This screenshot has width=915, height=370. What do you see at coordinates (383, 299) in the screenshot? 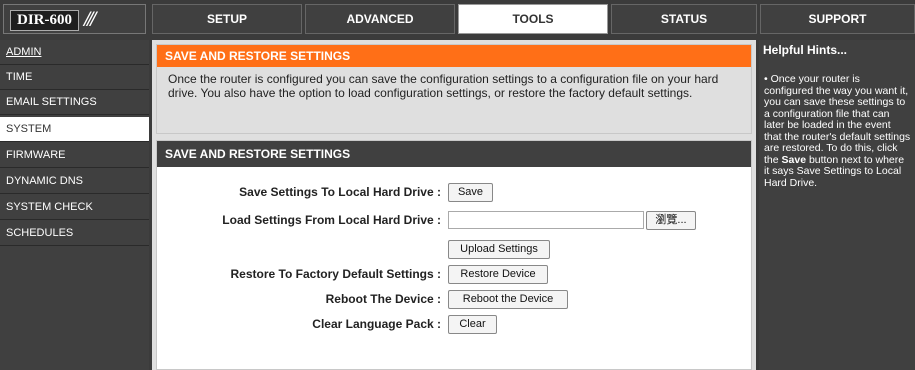
I see `reboot-label: Reboot The Device :` at bounding box center [383, 299].